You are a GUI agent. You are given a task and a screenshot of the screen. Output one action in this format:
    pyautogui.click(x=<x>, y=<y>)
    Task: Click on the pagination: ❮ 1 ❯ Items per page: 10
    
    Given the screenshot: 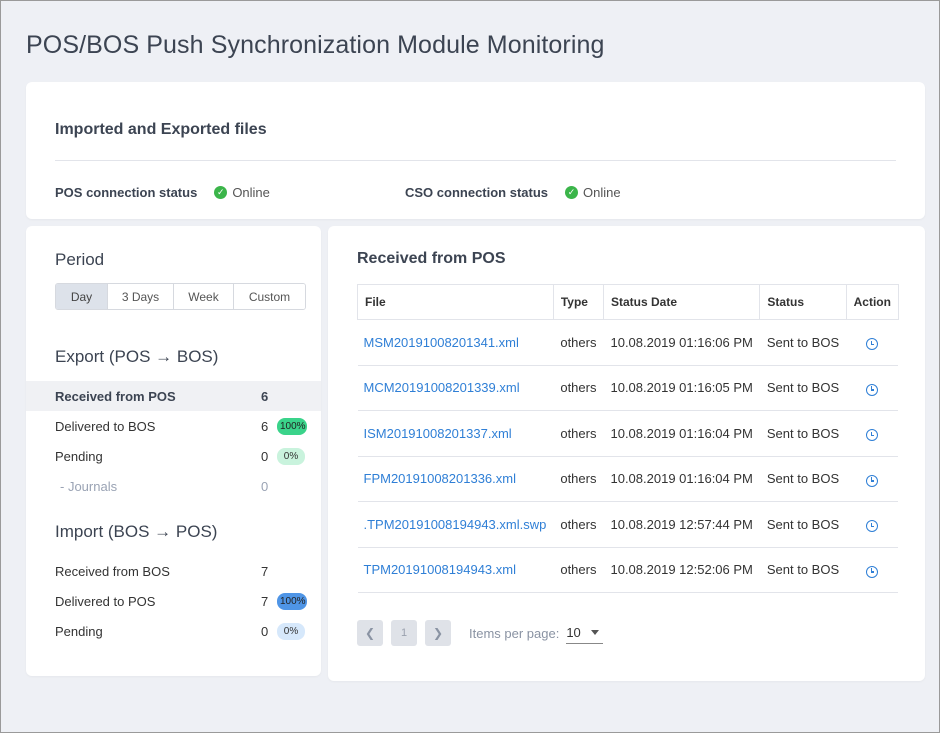 What is the action you would take?
    pyautogui.click(x=480, y=633)
    